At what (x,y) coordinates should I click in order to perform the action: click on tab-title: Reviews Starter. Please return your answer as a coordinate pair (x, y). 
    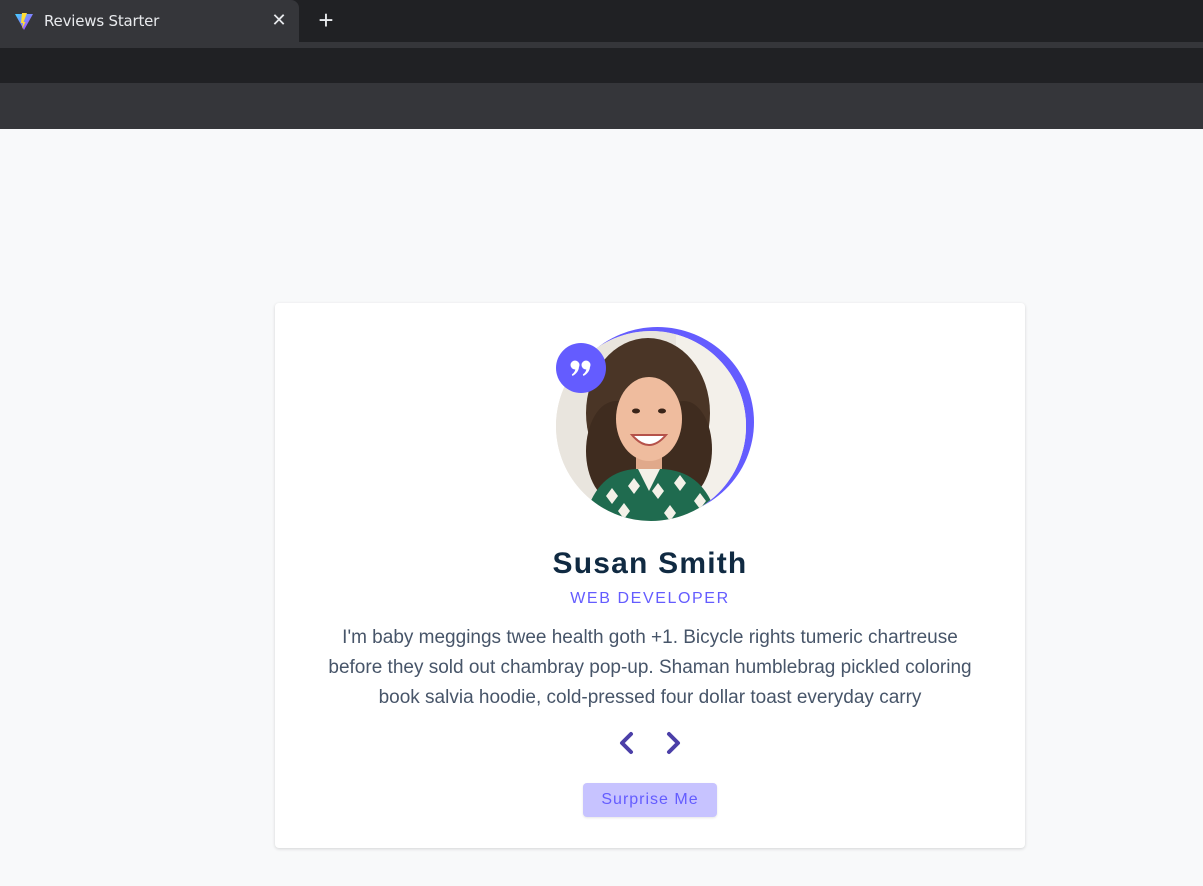
    Looking at the image, I should click on (102, 21).